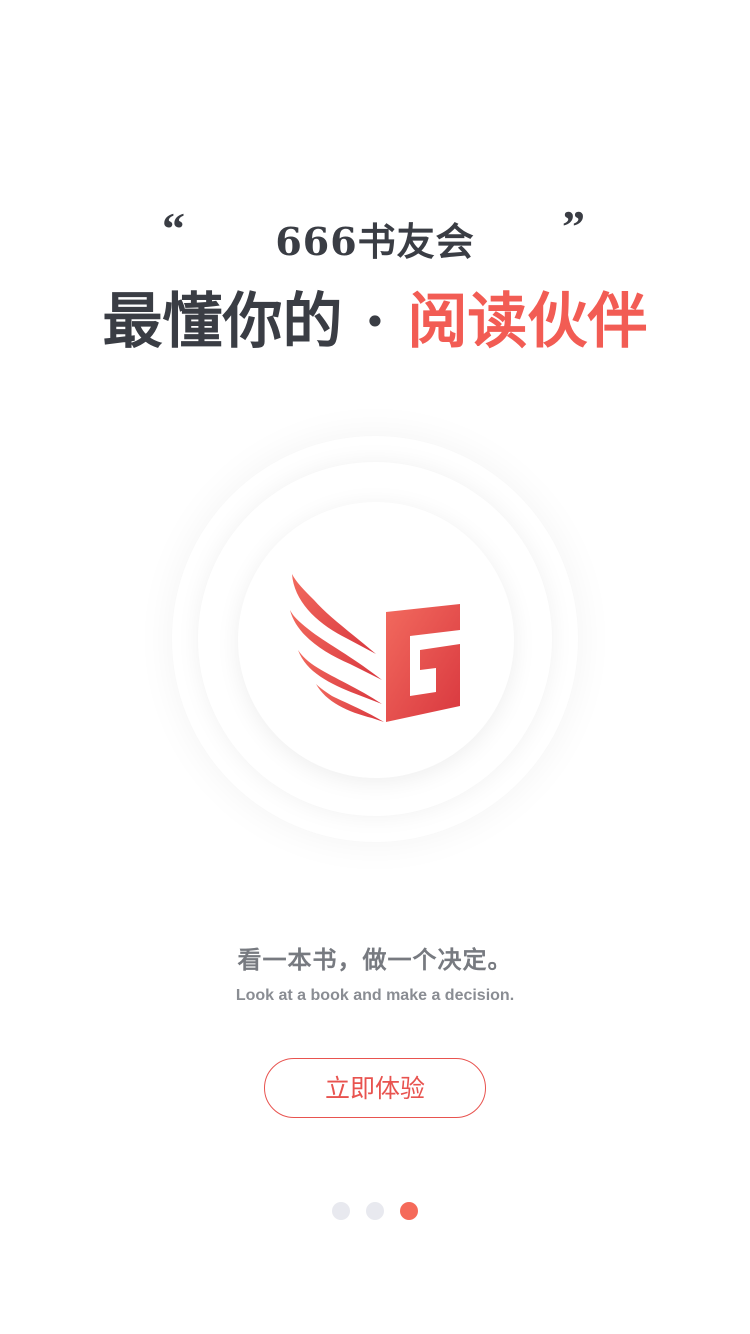  What do you see at coordinates (375, 1088) in the screenshot?
I see `start-experience-button: 立即体验` at bounding box center [375, 1088].